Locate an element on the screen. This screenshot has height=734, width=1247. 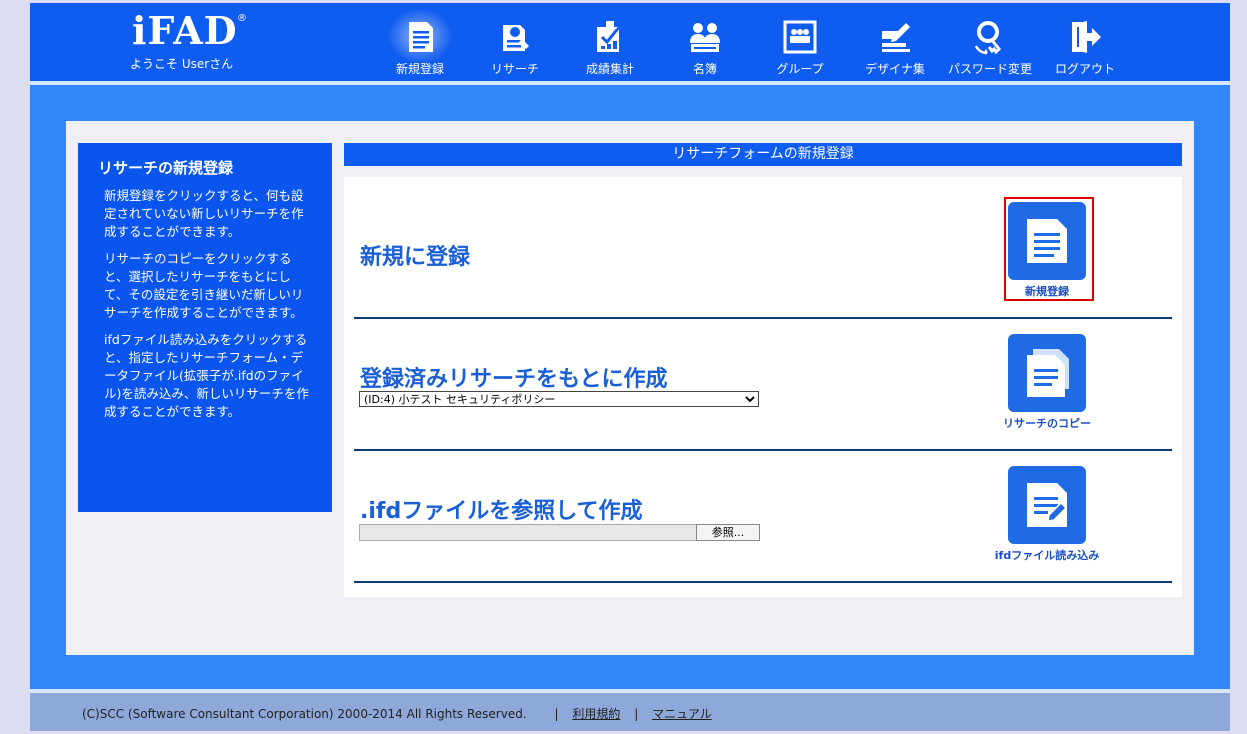
new-document-icon is located at coordinates (1047, 241).